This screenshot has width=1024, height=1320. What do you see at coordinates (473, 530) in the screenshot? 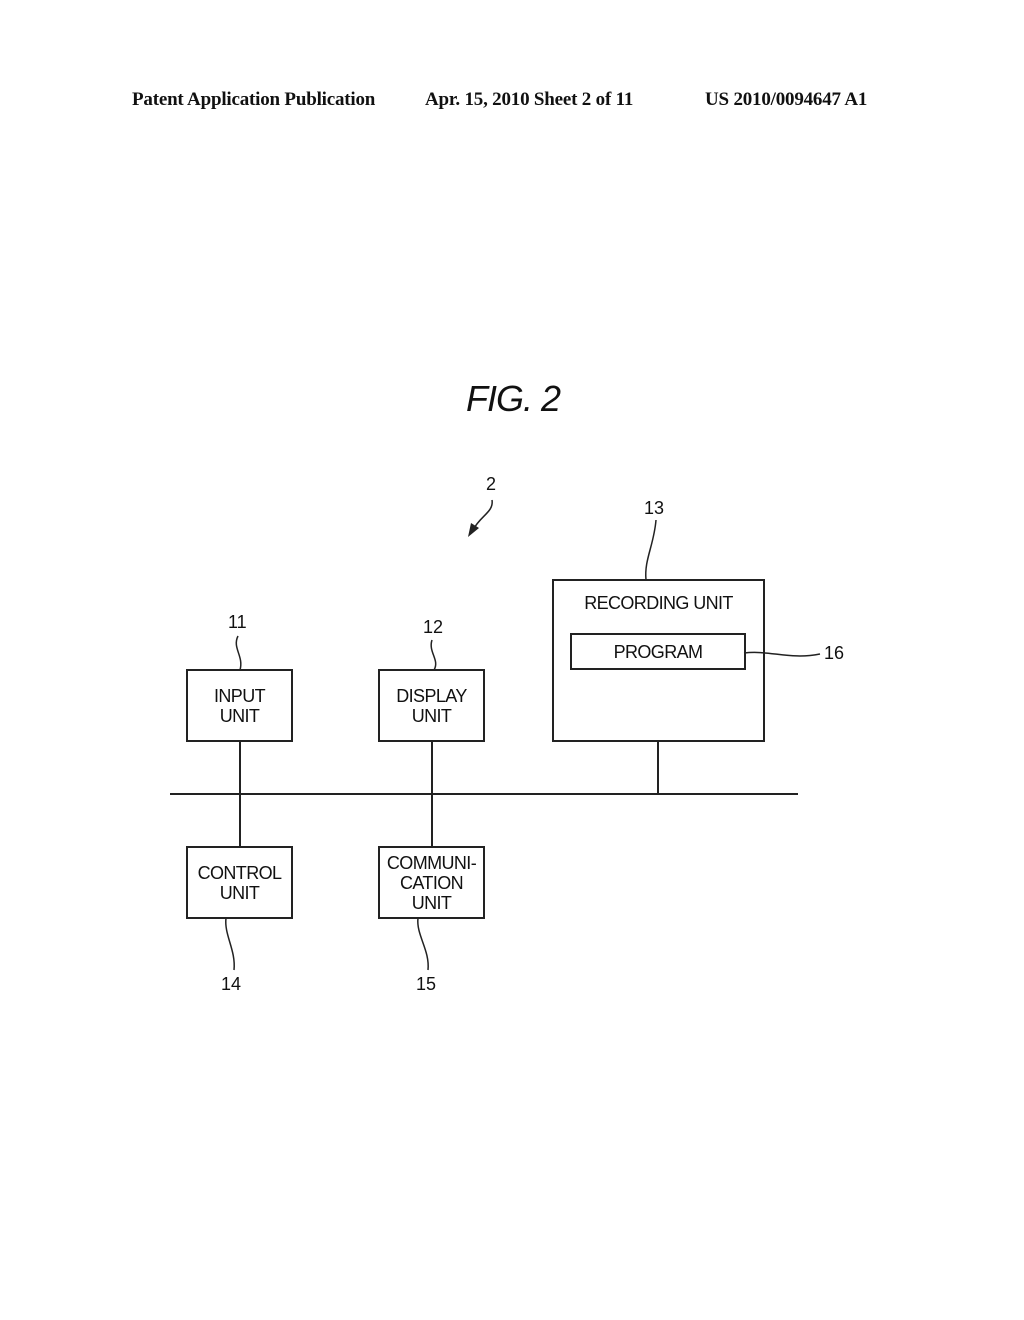
I see `arrow-head-icon` at bounding box center [473, 530].